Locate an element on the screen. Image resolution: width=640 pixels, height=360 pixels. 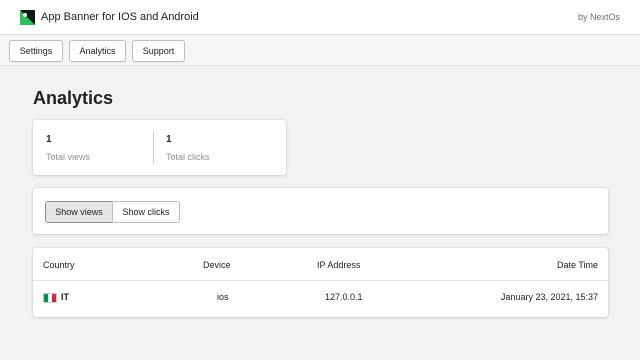
stats-divider is located at coordinates (153, 147).